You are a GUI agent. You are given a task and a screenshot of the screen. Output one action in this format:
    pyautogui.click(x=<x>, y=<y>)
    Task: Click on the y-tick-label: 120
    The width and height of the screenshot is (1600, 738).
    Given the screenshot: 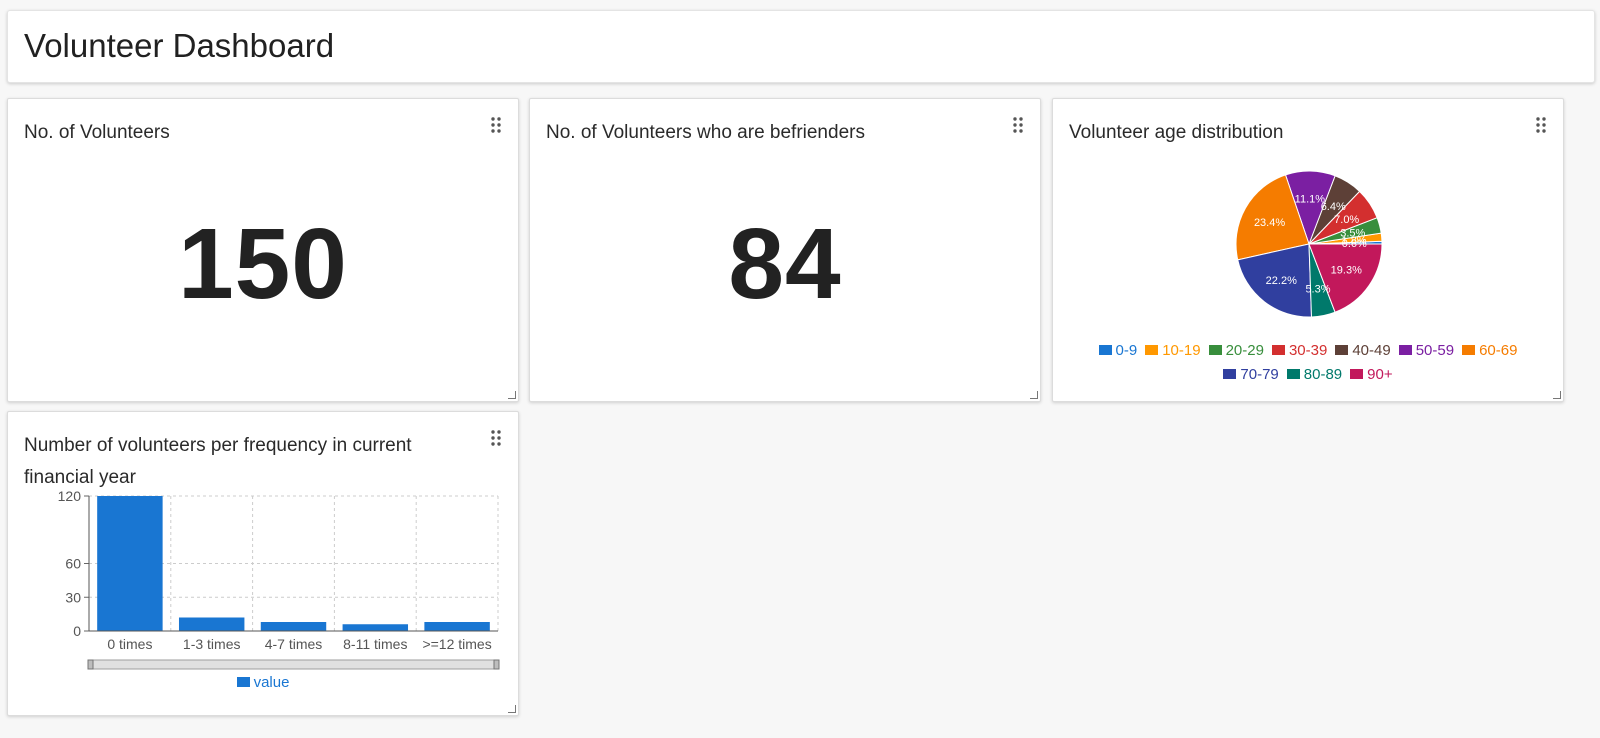 What is the action you would take?
    pyautogui.click(x=70, y=496)
    